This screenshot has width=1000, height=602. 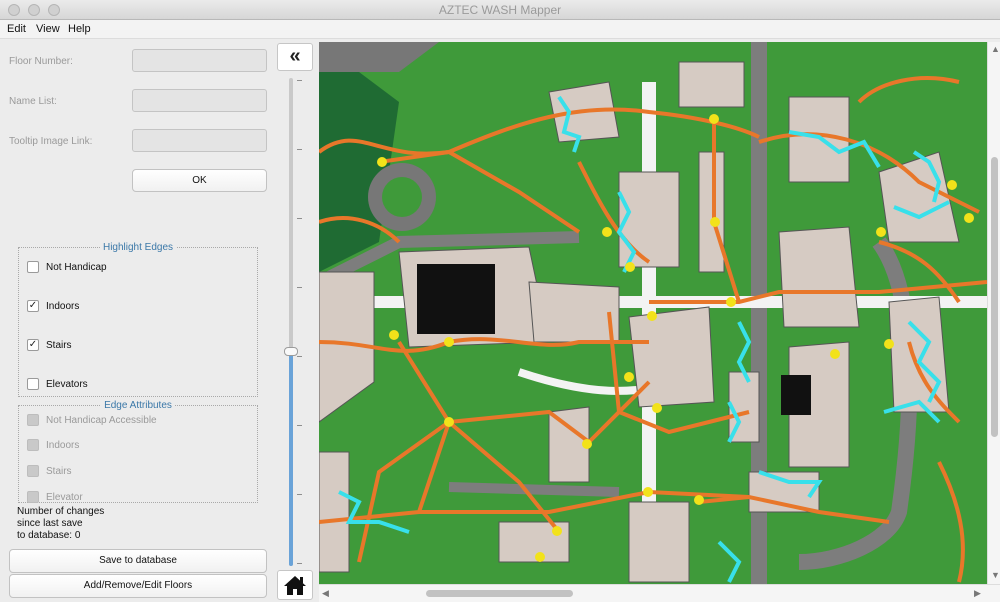 I want to click on scroll-right-arrow: ▶, so click(x=977, y=593).